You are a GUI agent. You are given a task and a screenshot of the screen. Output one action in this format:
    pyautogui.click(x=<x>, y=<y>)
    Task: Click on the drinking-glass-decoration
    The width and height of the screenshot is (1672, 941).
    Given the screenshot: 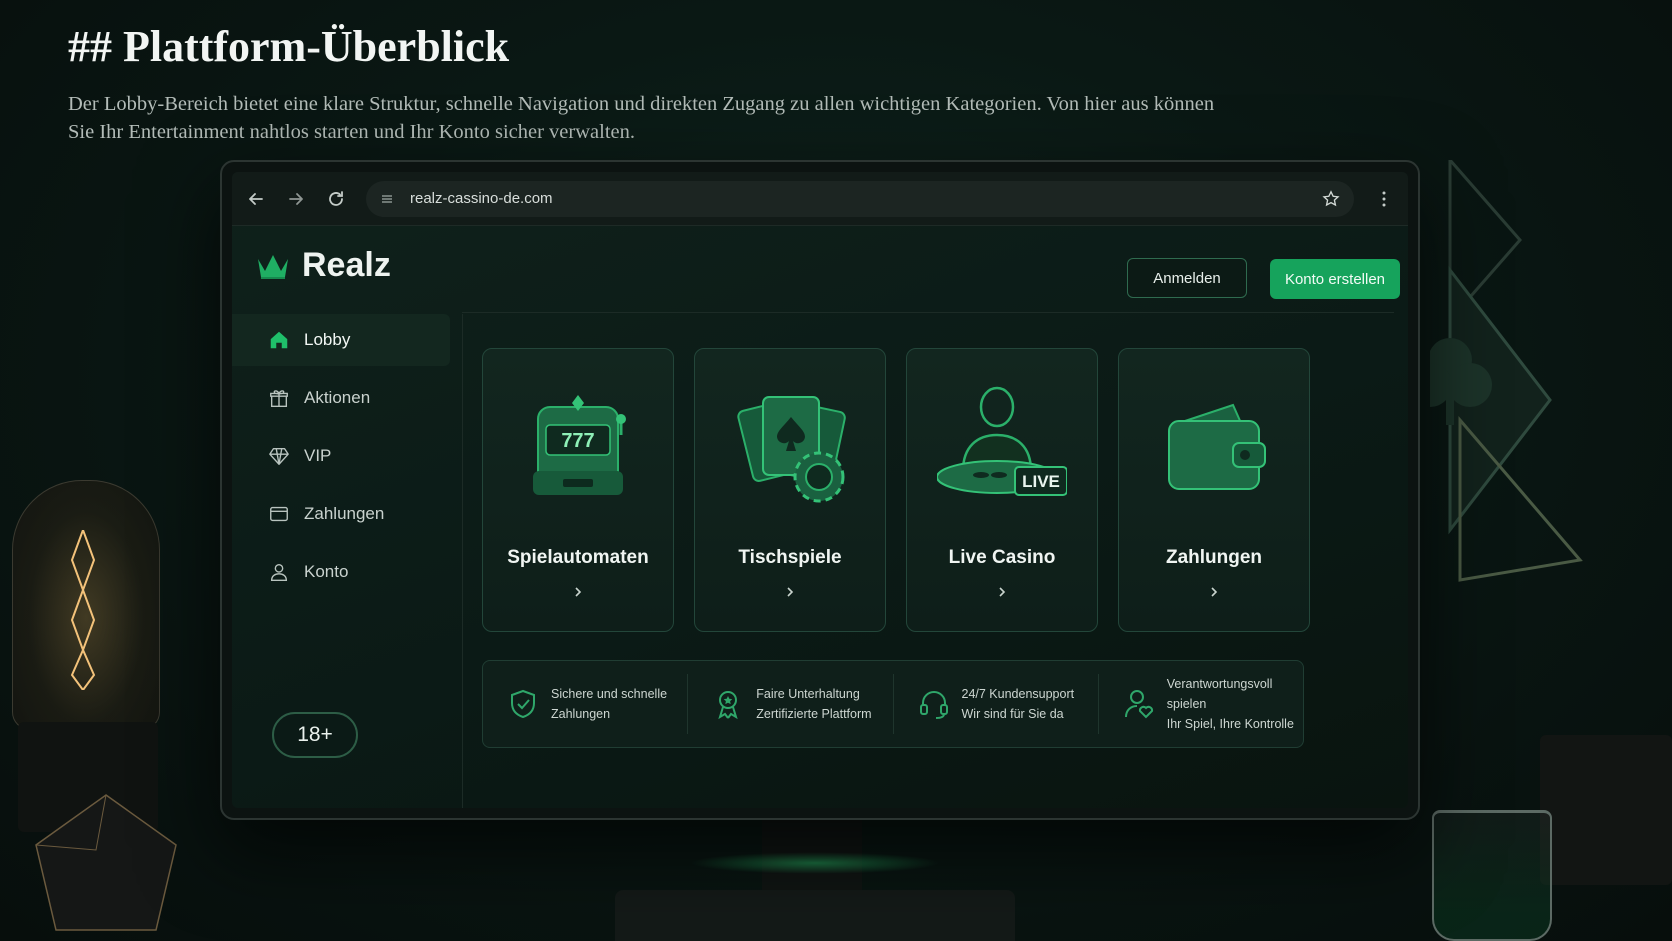 What is the action you would take?
    pyautogui.click(x=1492, y=875)
    